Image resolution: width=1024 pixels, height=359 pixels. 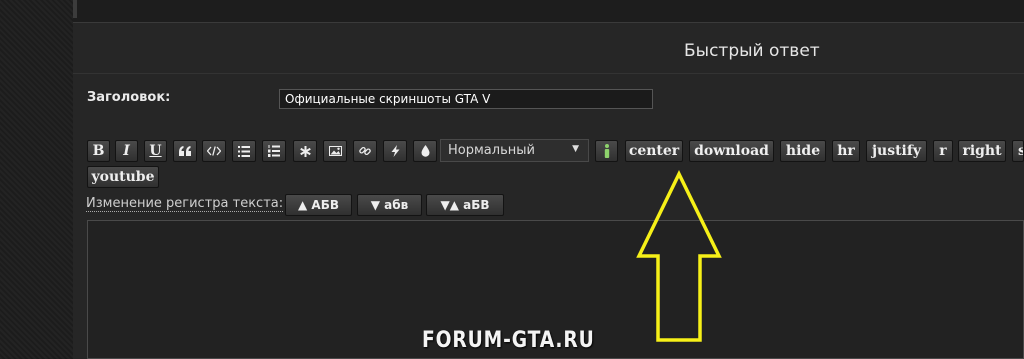 What do you see at coordinates (548, 22) in the screenshot?
I see `top-divider` at bounding box center [548, 22].